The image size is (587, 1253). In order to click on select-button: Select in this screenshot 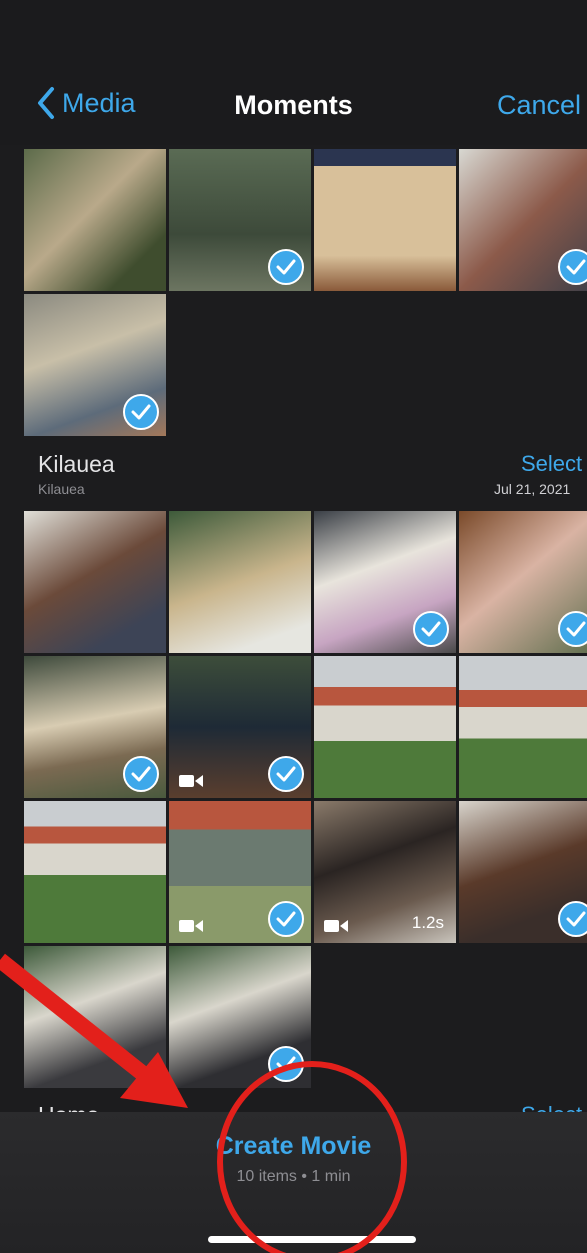, I will do `click(551, 464)`.